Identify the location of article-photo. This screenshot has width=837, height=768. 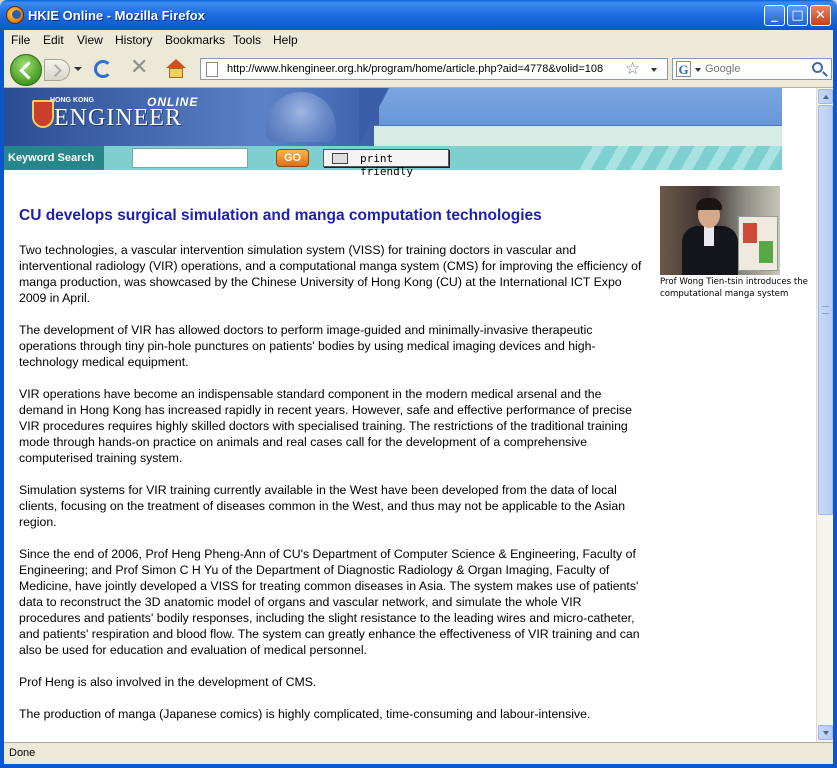
(720, 230).